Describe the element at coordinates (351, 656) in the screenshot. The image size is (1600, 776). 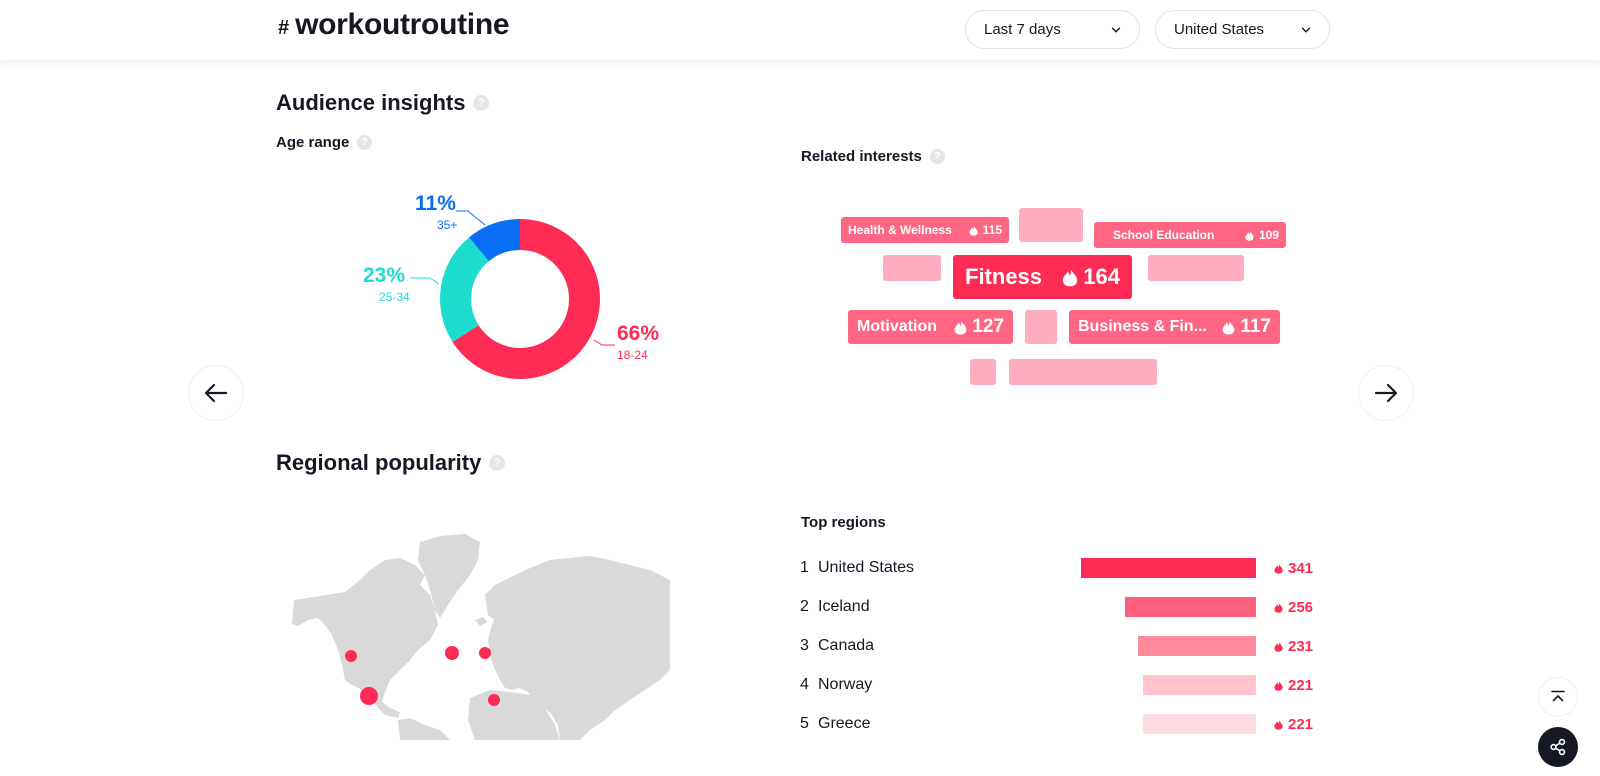
I see `marker-canada` at that location.